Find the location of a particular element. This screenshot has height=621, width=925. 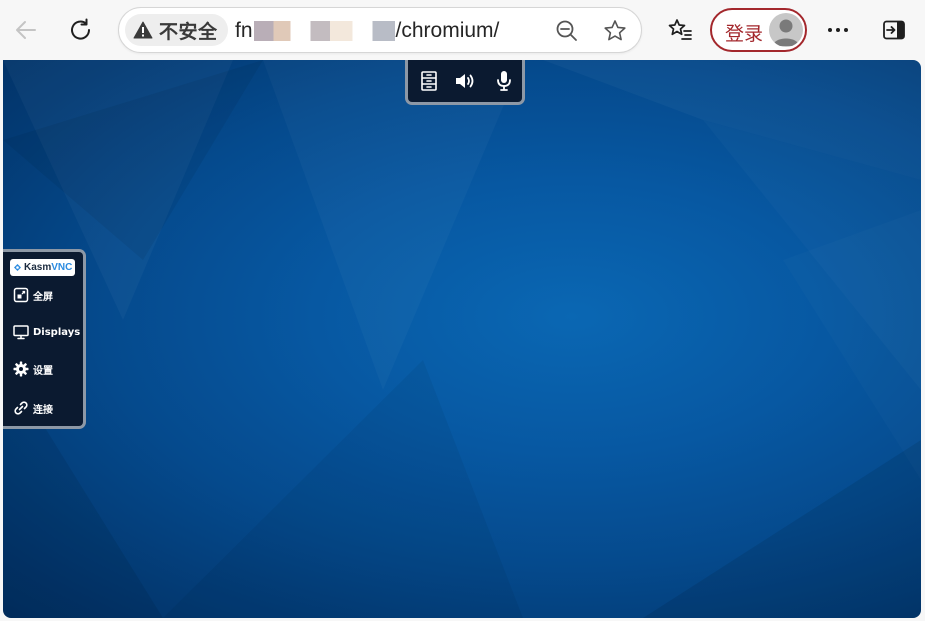

monitor-icon is located at coordinates (21, 332).